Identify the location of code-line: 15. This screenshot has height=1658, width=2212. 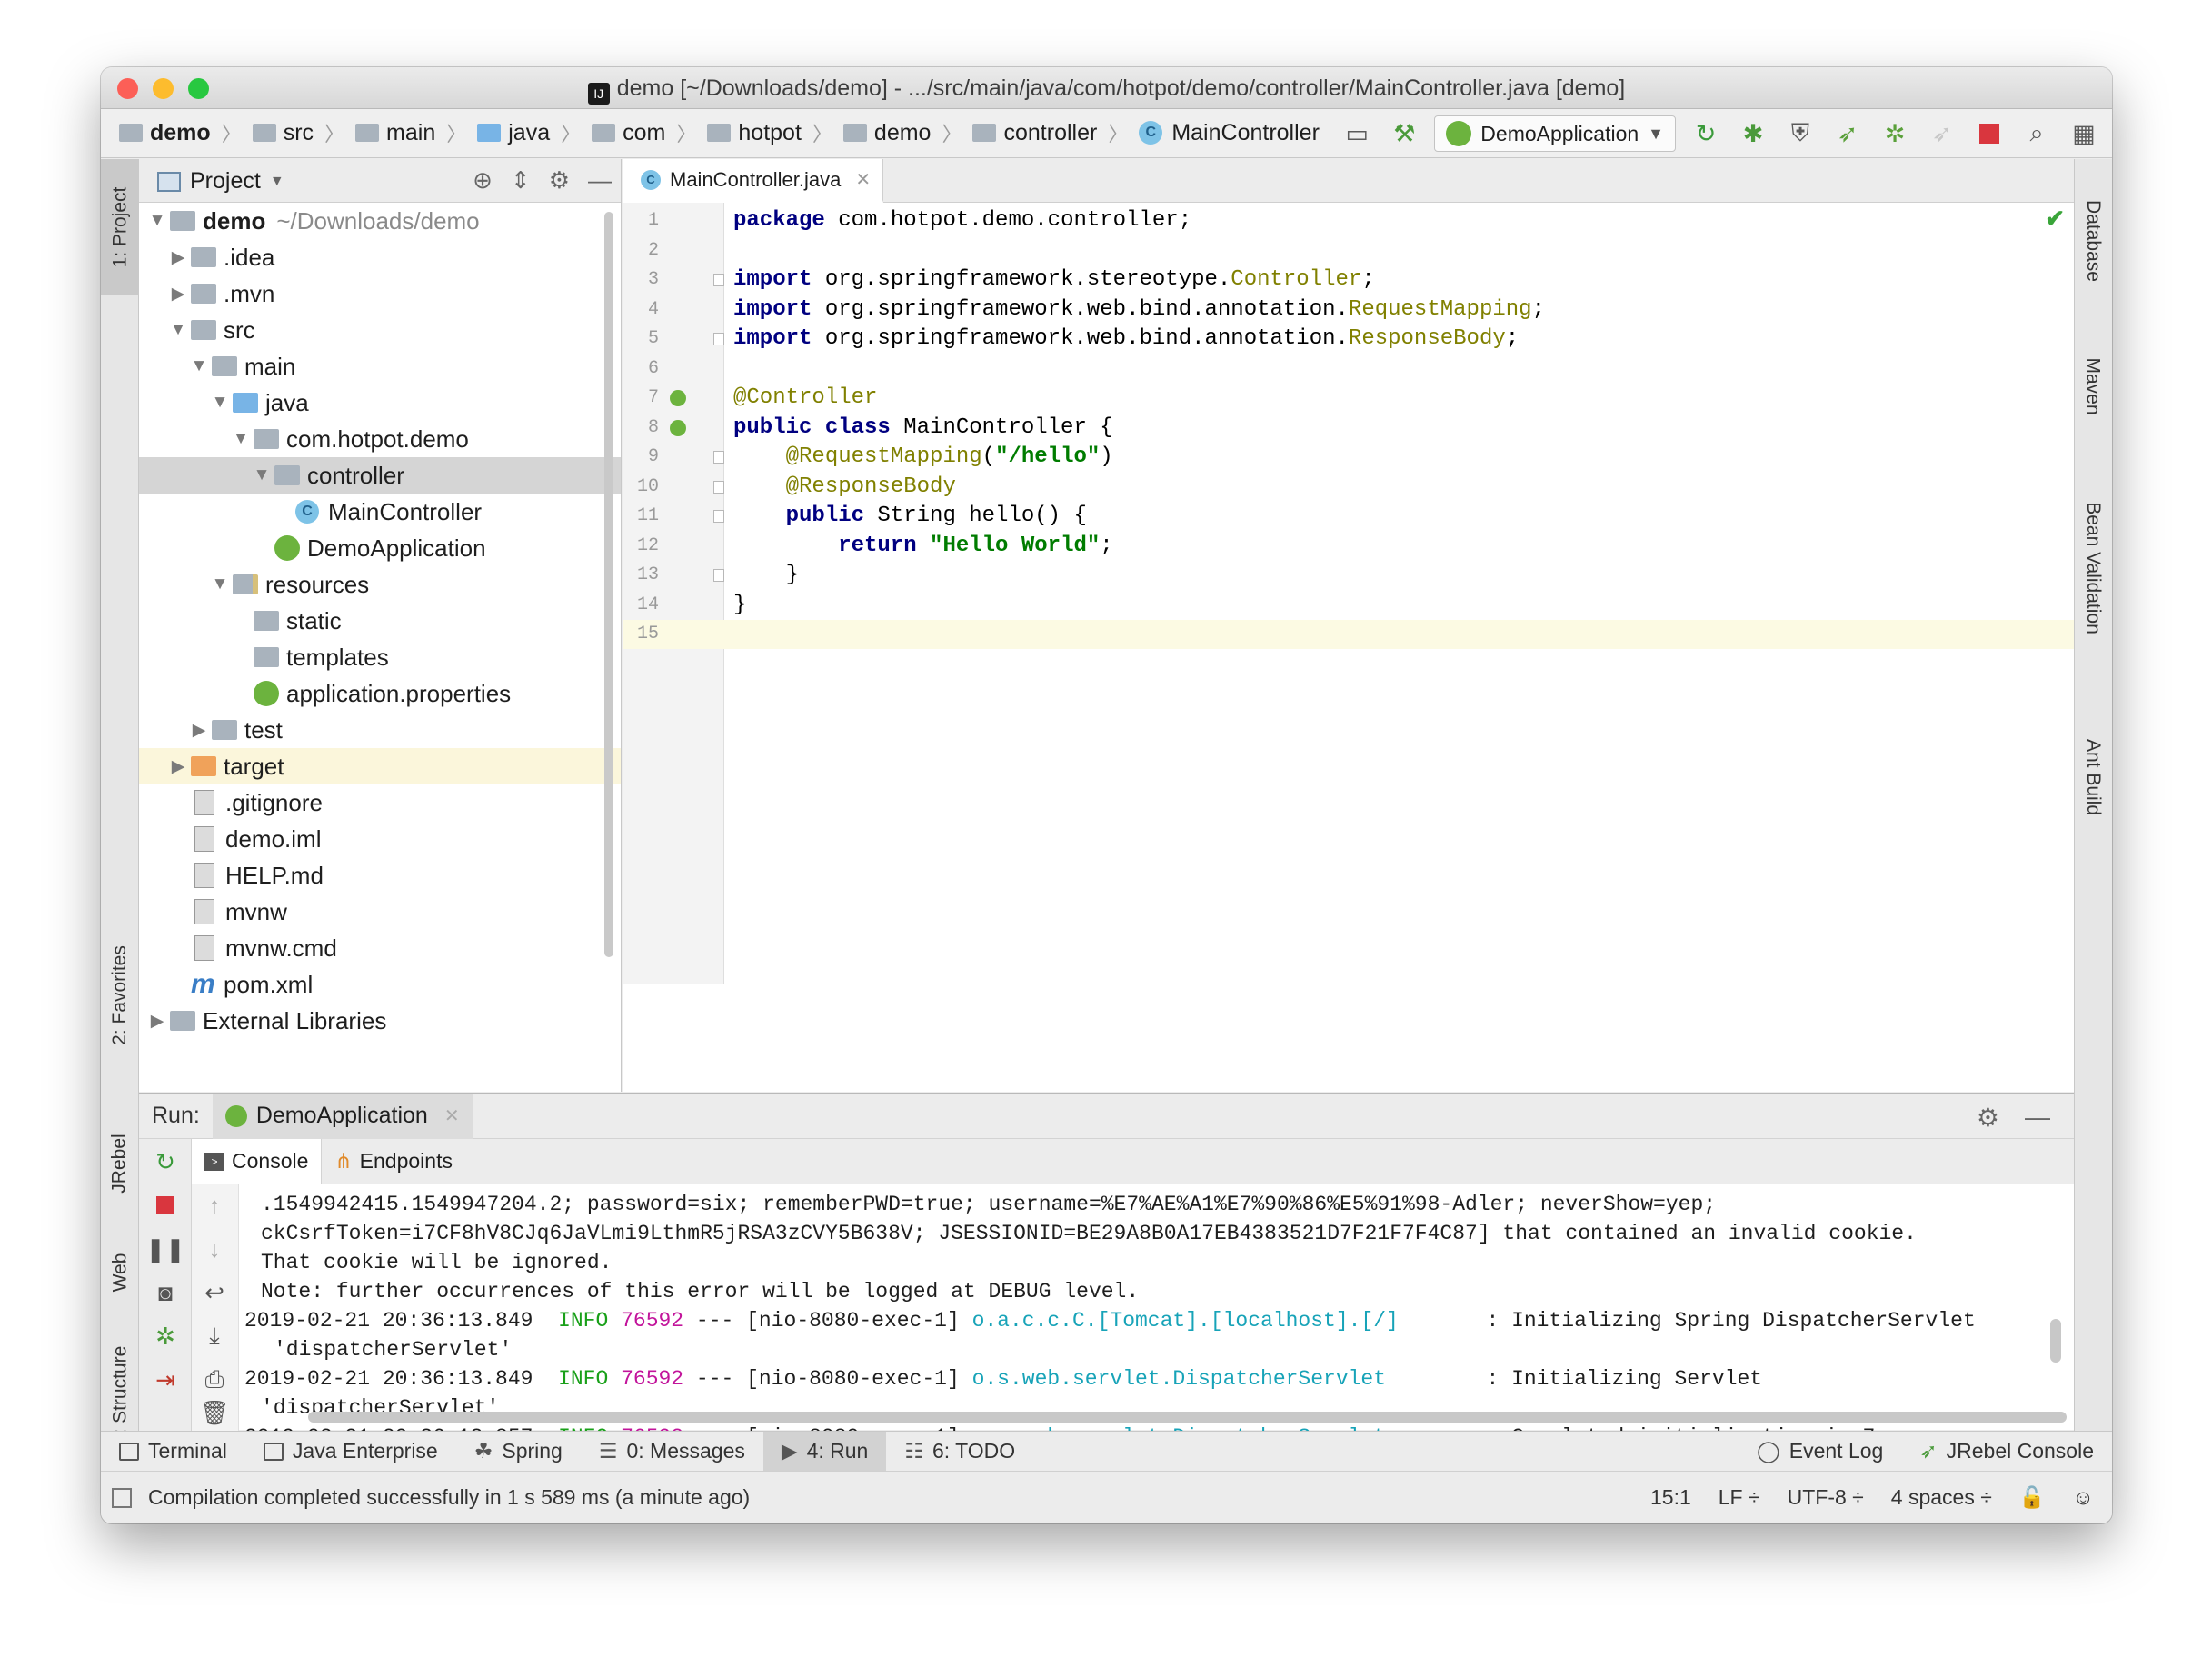
(1348, 634).